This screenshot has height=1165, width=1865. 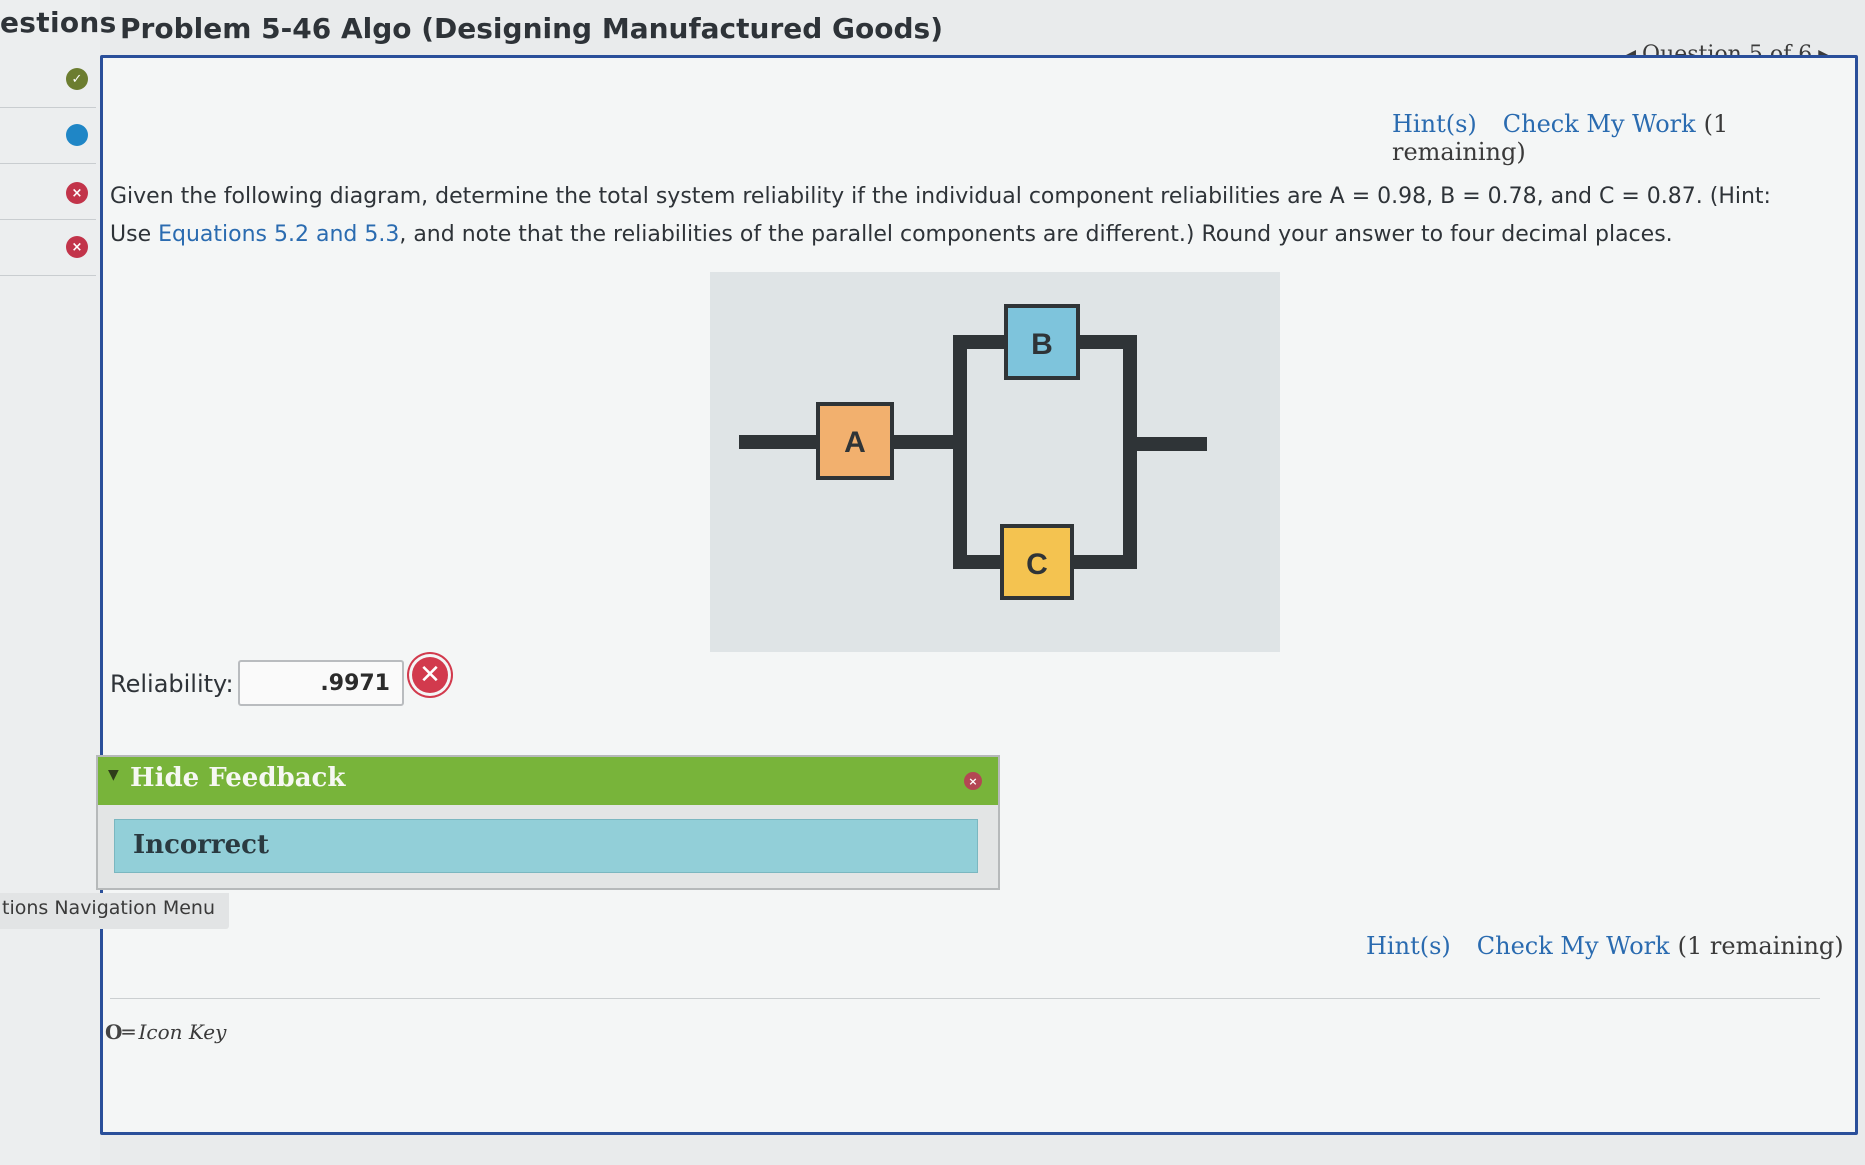 I want to click on questions-navigation-menu: tions Navigation Menu, so click(x=115, y=911).